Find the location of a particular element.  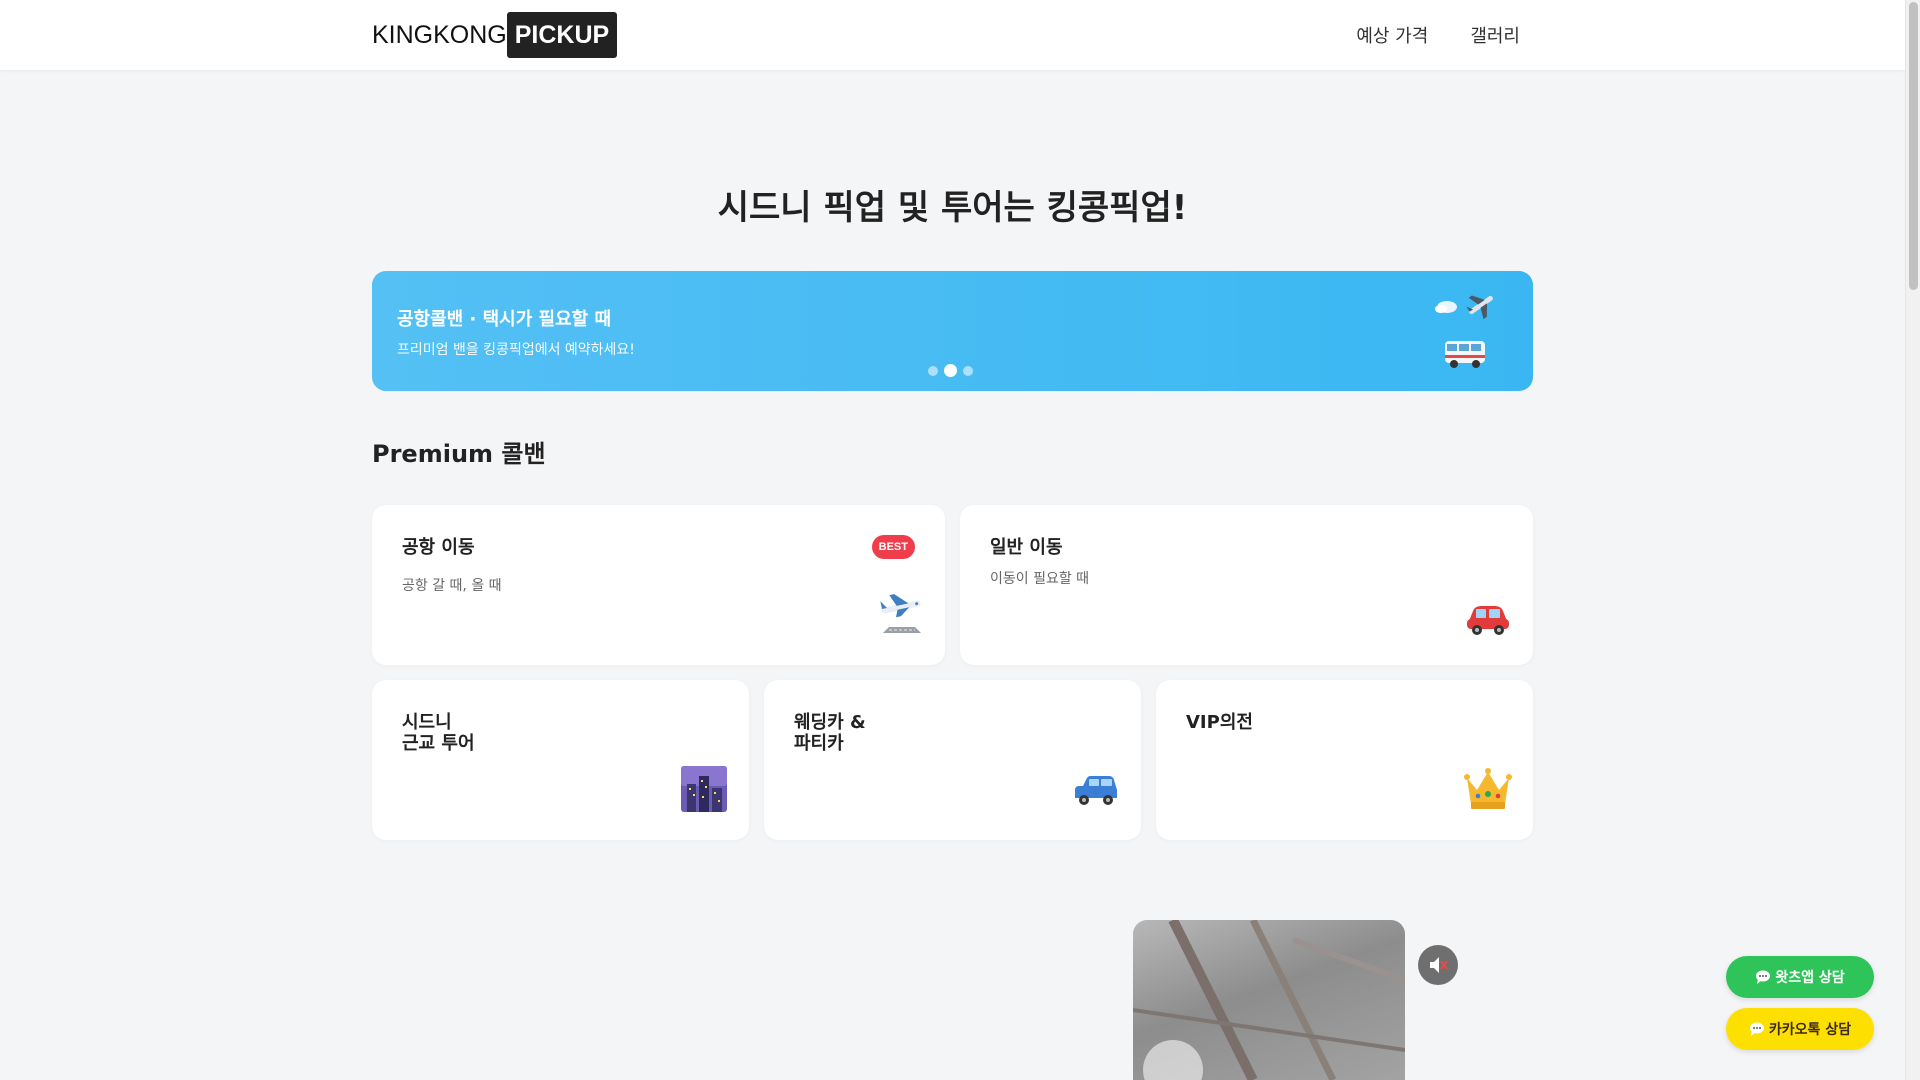

airplane-icon is located at coordinates (900, 613).